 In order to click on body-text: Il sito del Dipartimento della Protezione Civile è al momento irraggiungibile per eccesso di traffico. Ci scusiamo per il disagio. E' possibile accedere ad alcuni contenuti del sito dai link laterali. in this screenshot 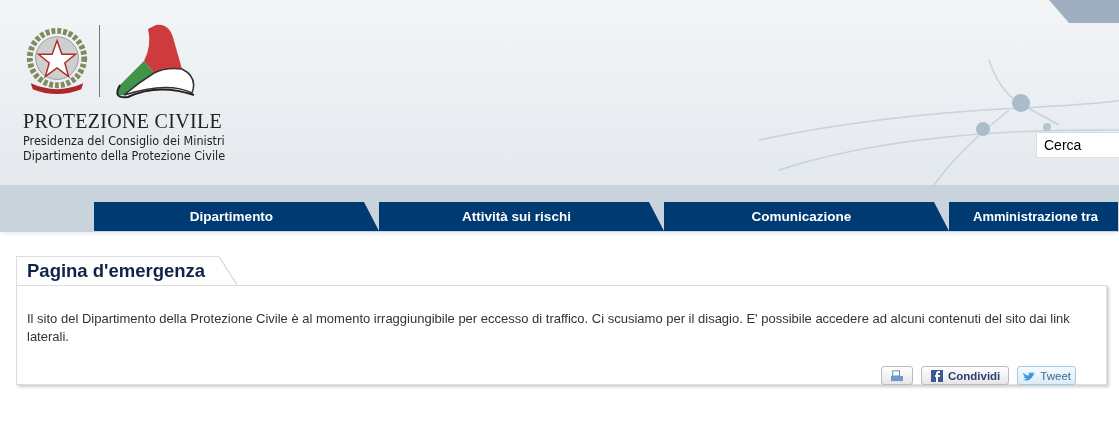, I will do `click(549, 328)`.